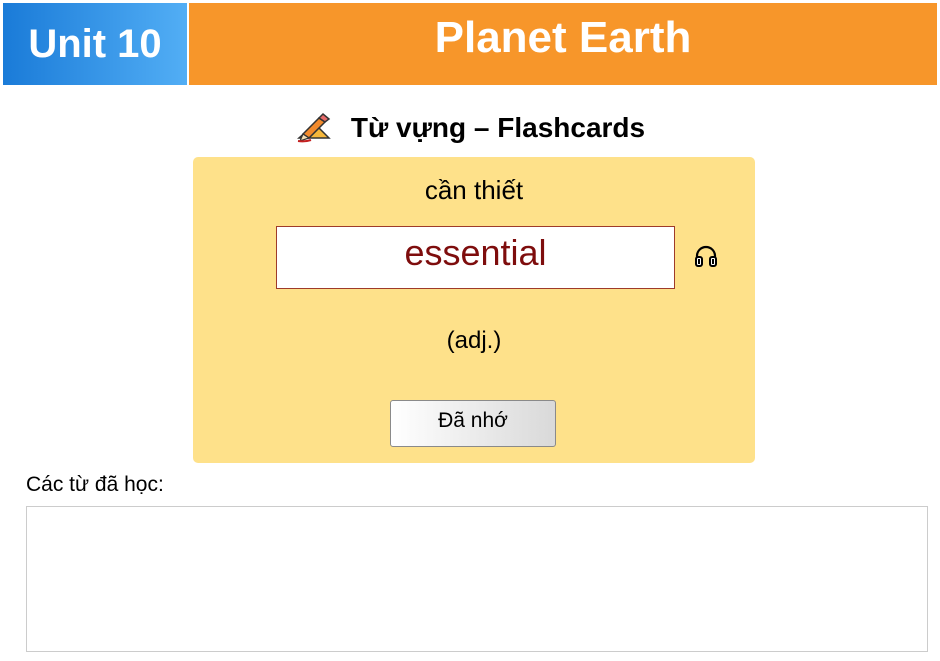  I want to click on word-display: essential, so click(475, 257).